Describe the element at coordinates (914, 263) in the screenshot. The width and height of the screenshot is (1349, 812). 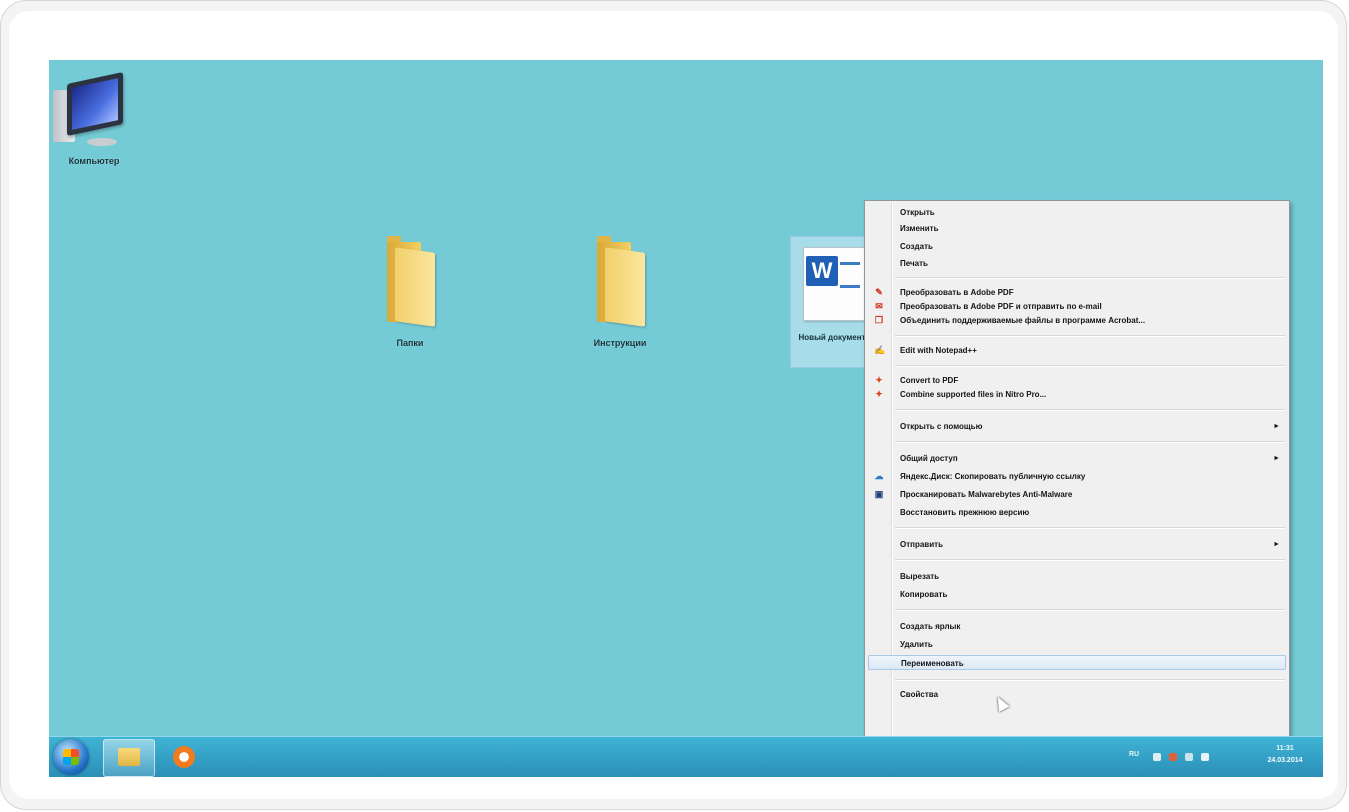
I see `menu-item-label: Печать` at that location.